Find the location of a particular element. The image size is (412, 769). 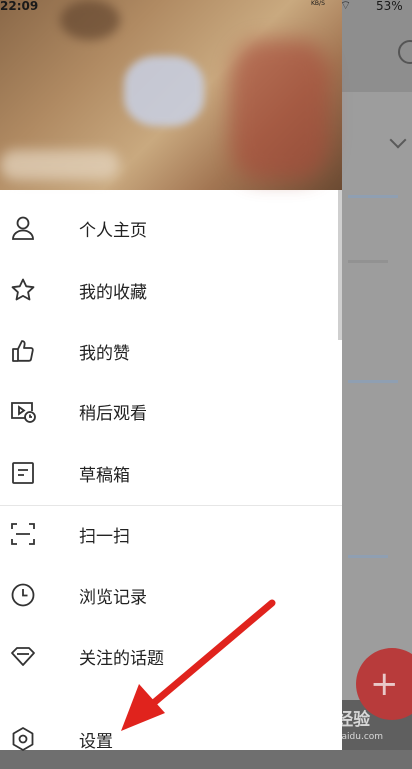

menu-item-likes: 我的赞 is located at coordinates (171, 350).